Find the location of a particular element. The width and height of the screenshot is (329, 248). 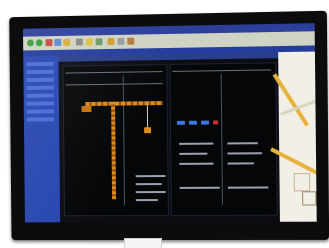

print-icon is located at coordinates (121, 41).